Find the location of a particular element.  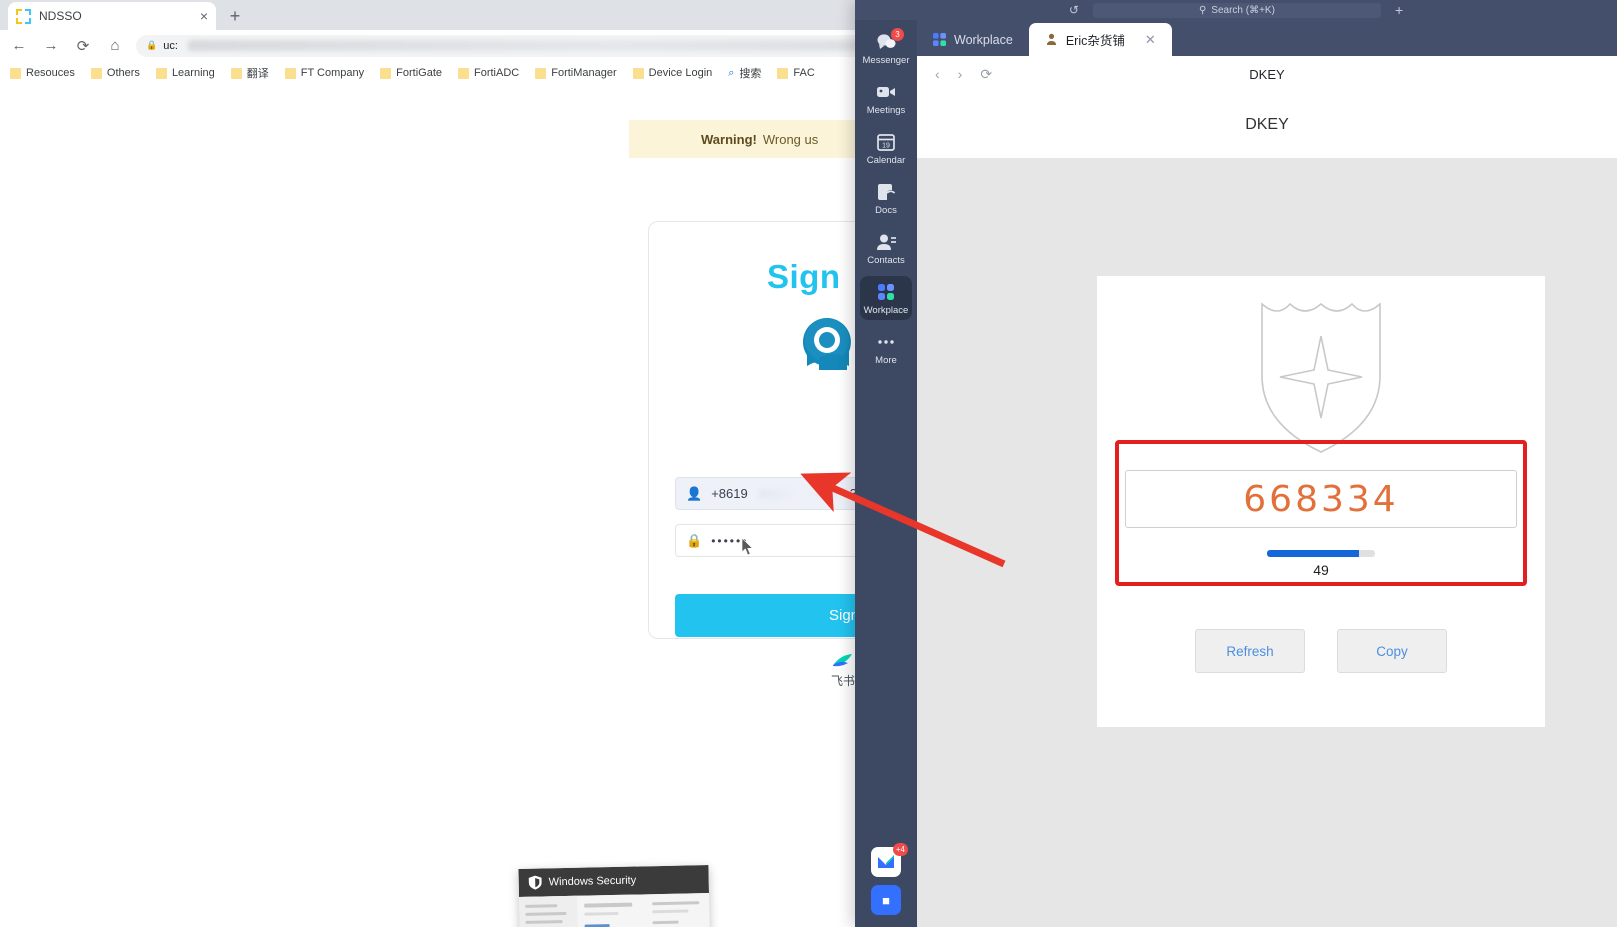

app-badge: +4 is located at coordinates (900, 849).